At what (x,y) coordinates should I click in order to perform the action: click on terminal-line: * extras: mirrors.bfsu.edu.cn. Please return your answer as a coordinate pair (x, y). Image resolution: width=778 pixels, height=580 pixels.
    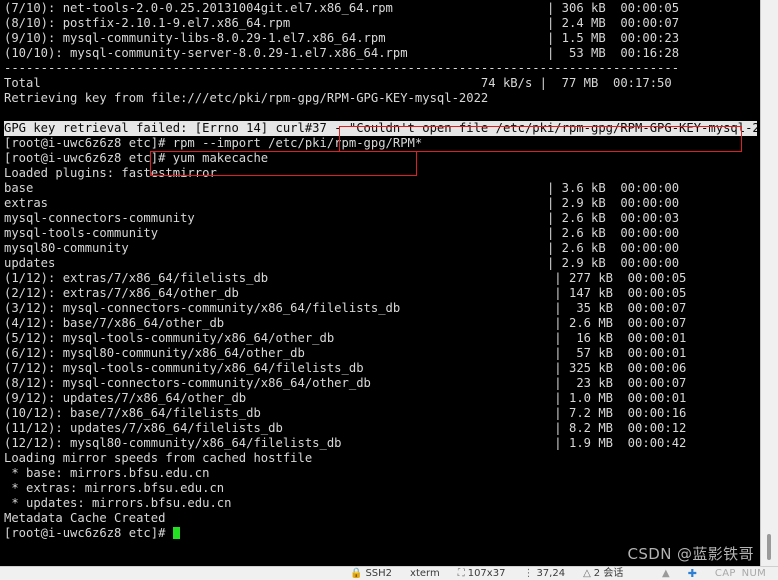
    Looking at the image, I should click on (380, 488).